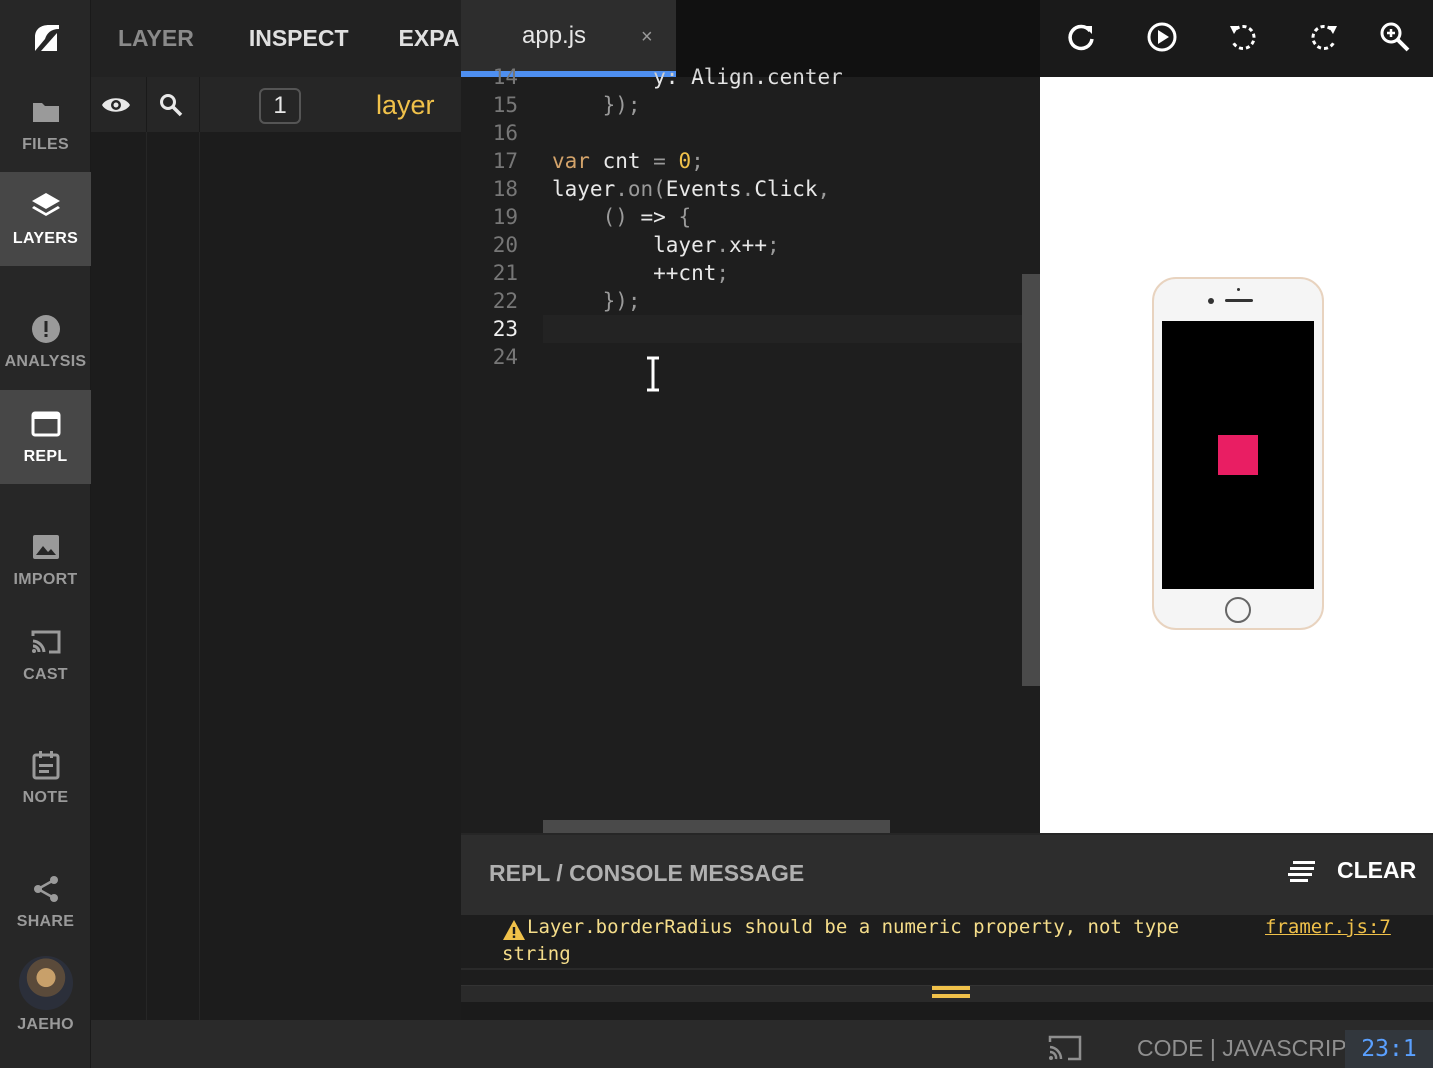  What do you see at coordinates (536, 954) in the screenshot?
I see `console-message-line: string` at bounding box center [536, 954].